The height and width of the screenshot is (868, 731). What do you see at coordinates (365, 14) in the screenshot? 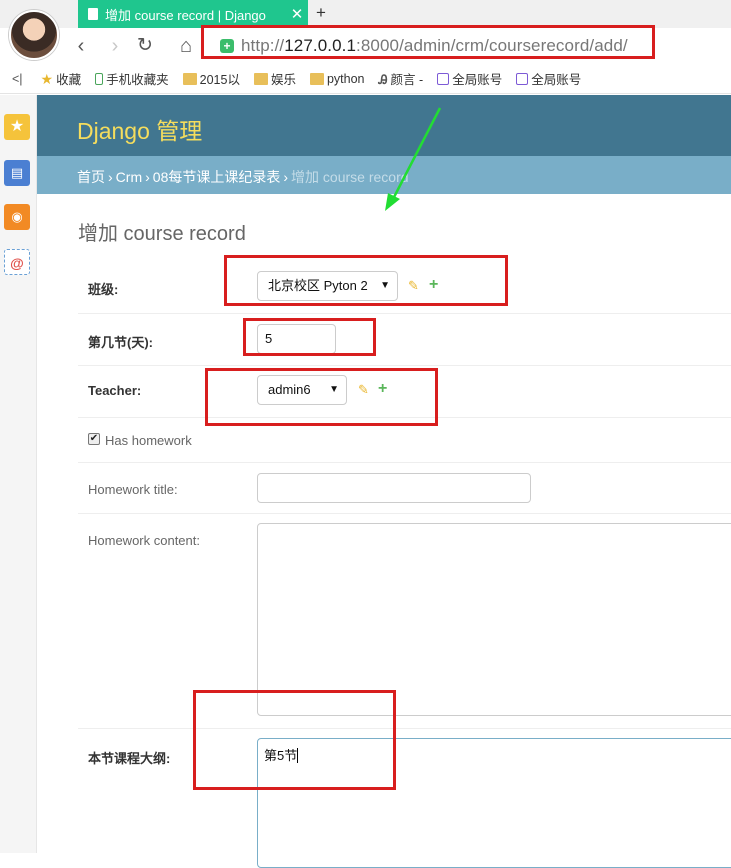
I see `browser-tab-bar: 增加 course record | Django ✕ +` at bounding box center [365, 14].